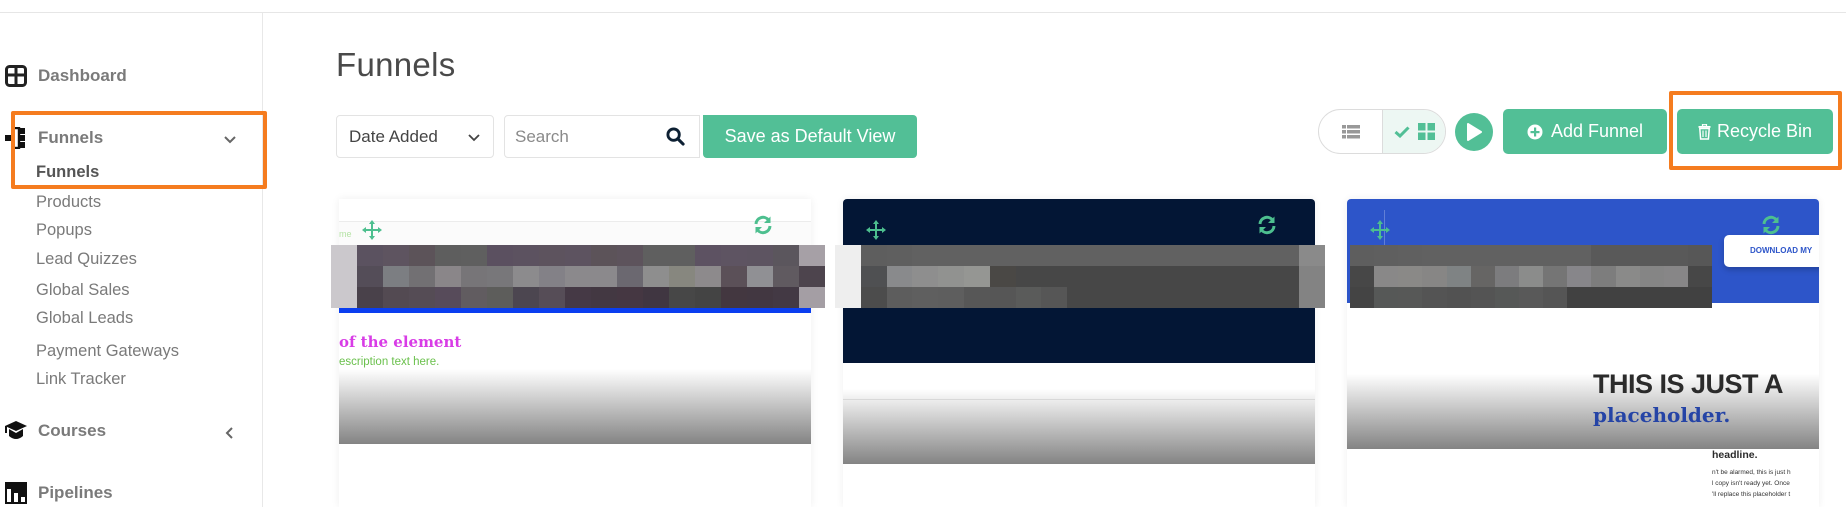 The width and height of the screenshot is (1846, 507). What do you see at coordinates (1079, 399) in the screenshot?
I see `preview-divider` at bounding box center [1079, 399].